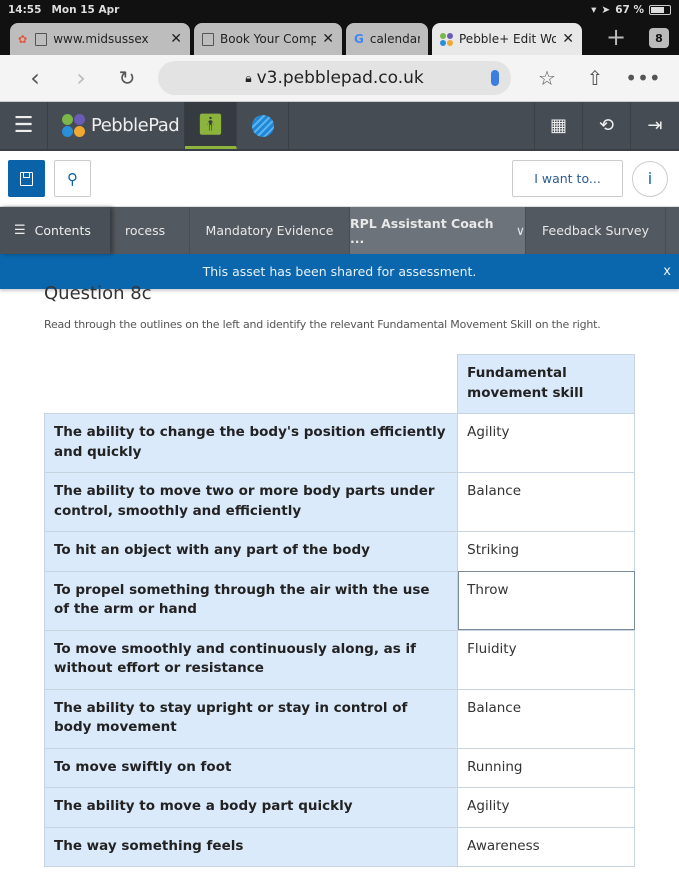 The height and width of the screenshot is (878, 679). I want to click on search-button: ⚲, so click(72, 178).